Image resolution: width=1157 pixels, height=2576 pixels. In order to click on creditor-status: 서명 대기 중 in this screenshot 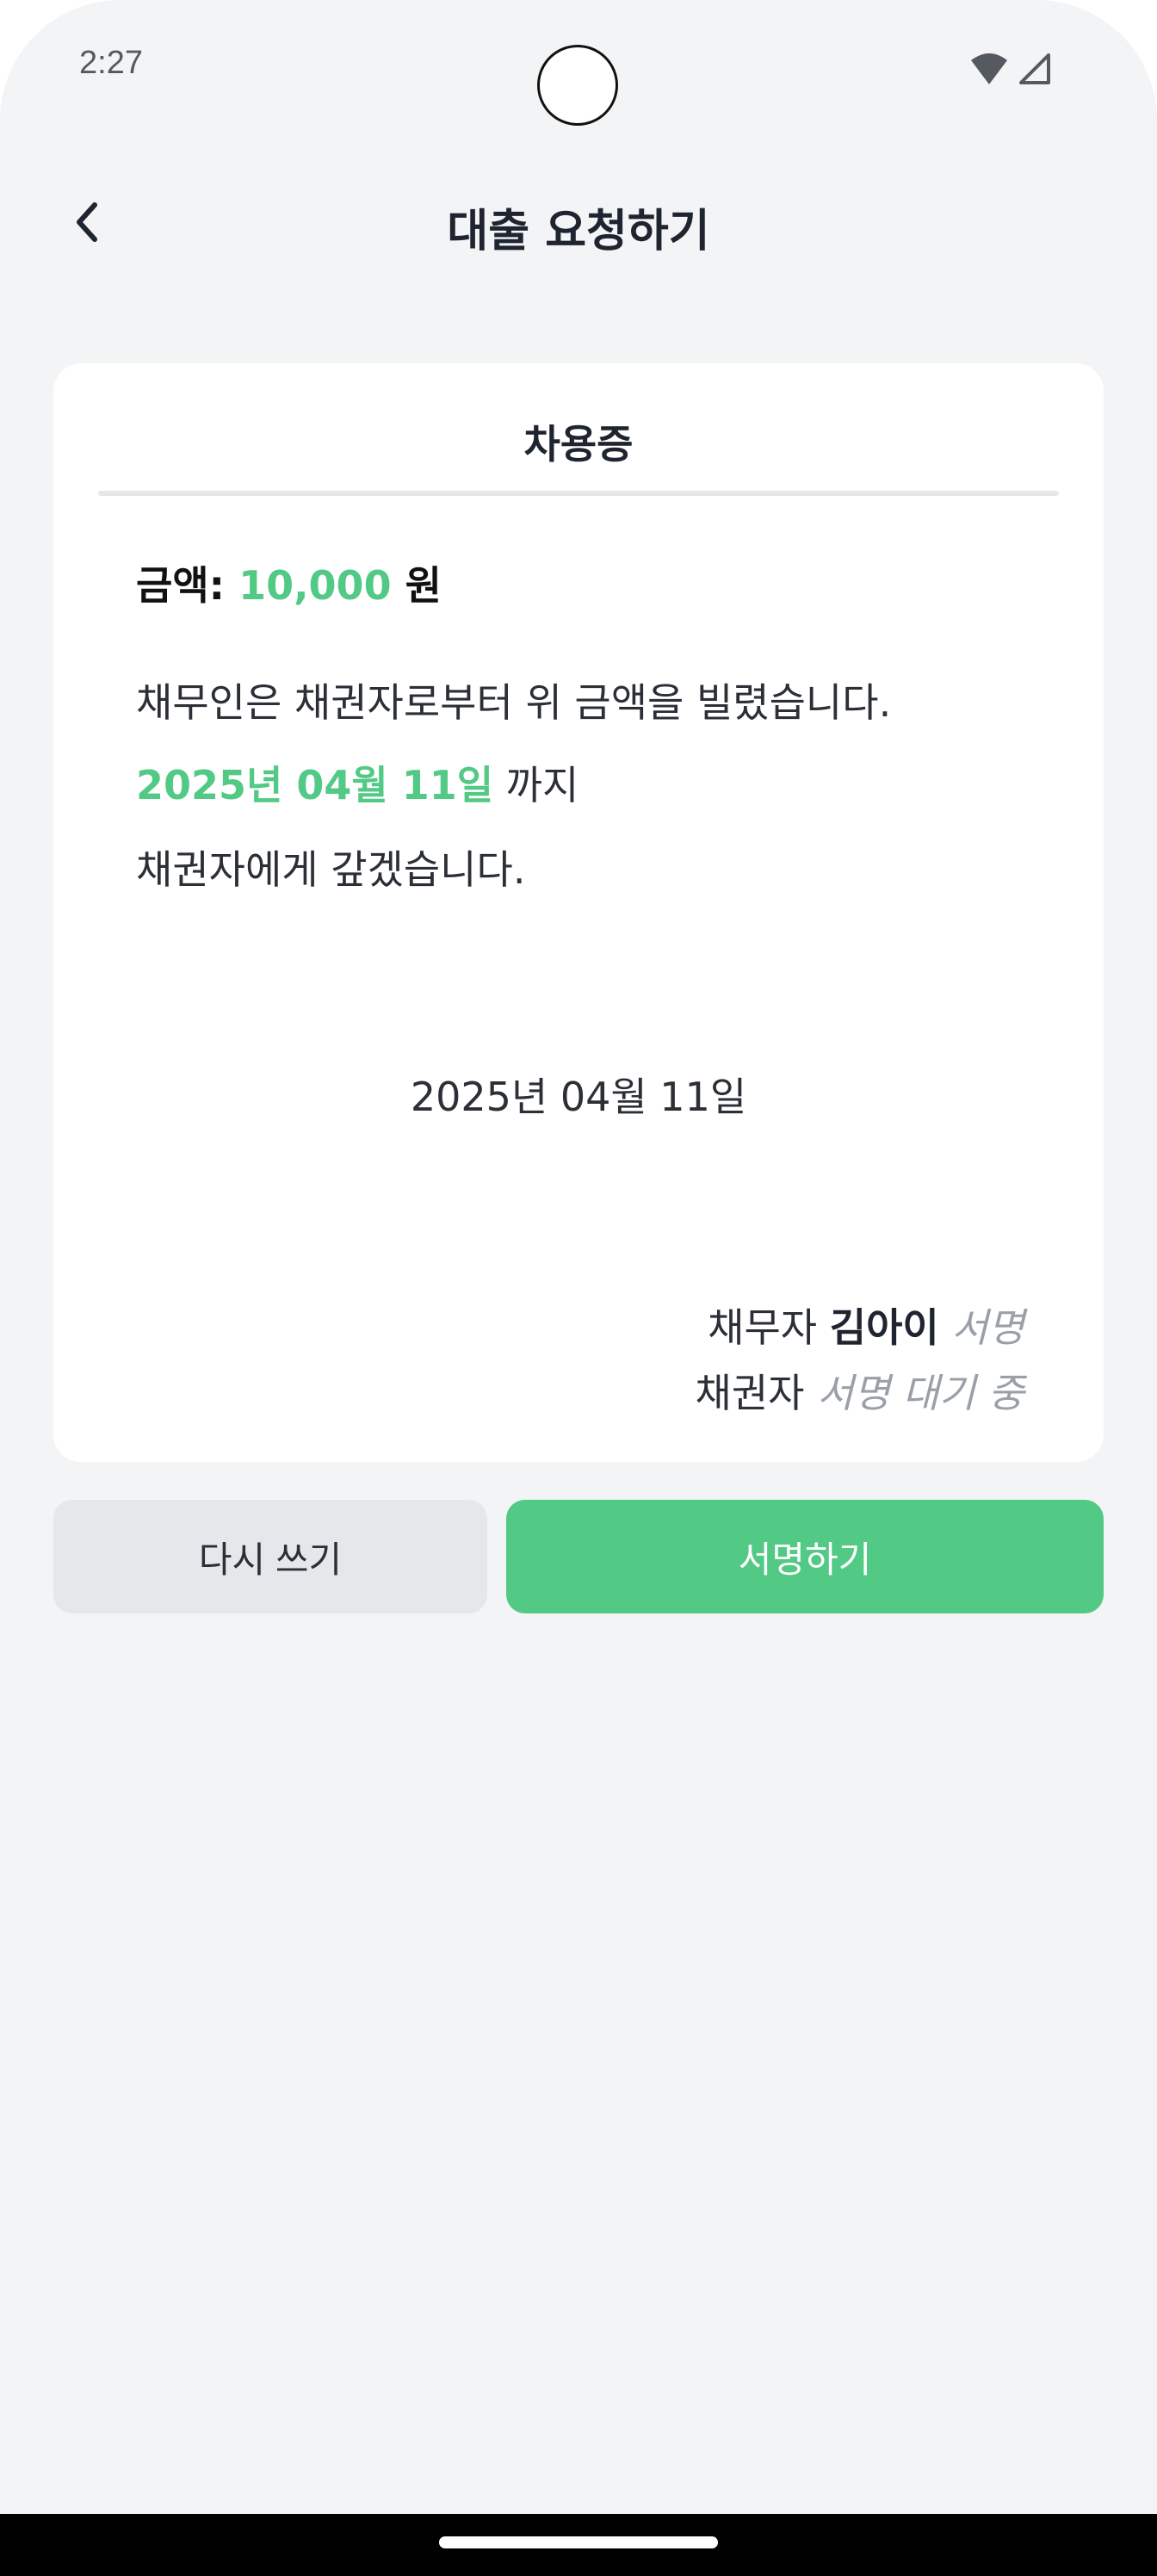, I will do `click(920, 1393)`.